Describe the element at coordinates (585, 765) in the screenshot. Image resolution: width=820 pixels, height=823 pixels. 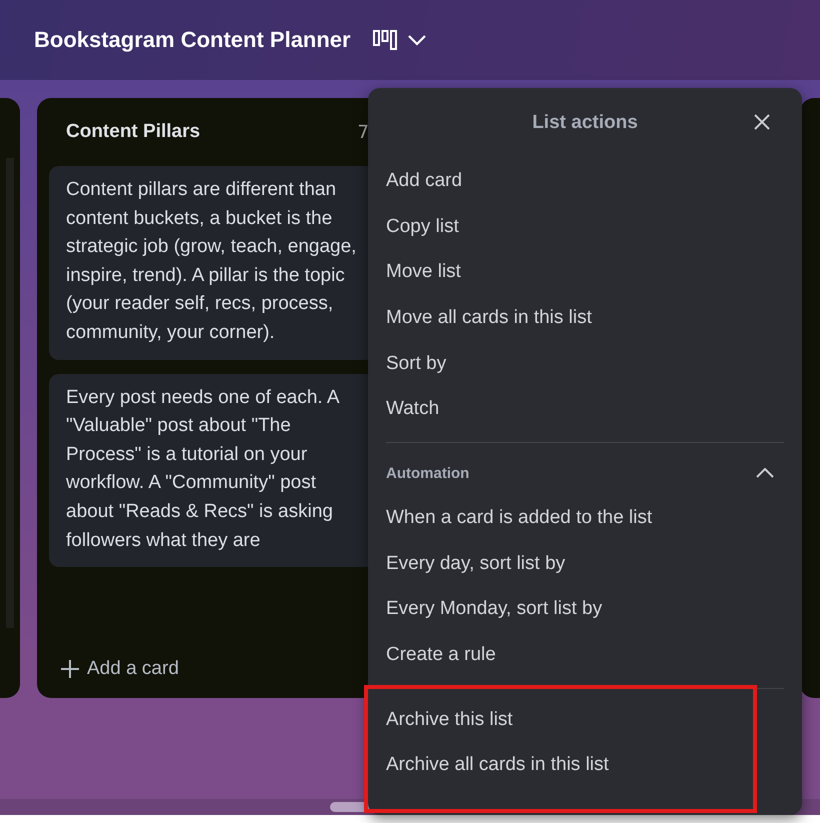
I see `menu-item: Archive all cards in this list` at that location.